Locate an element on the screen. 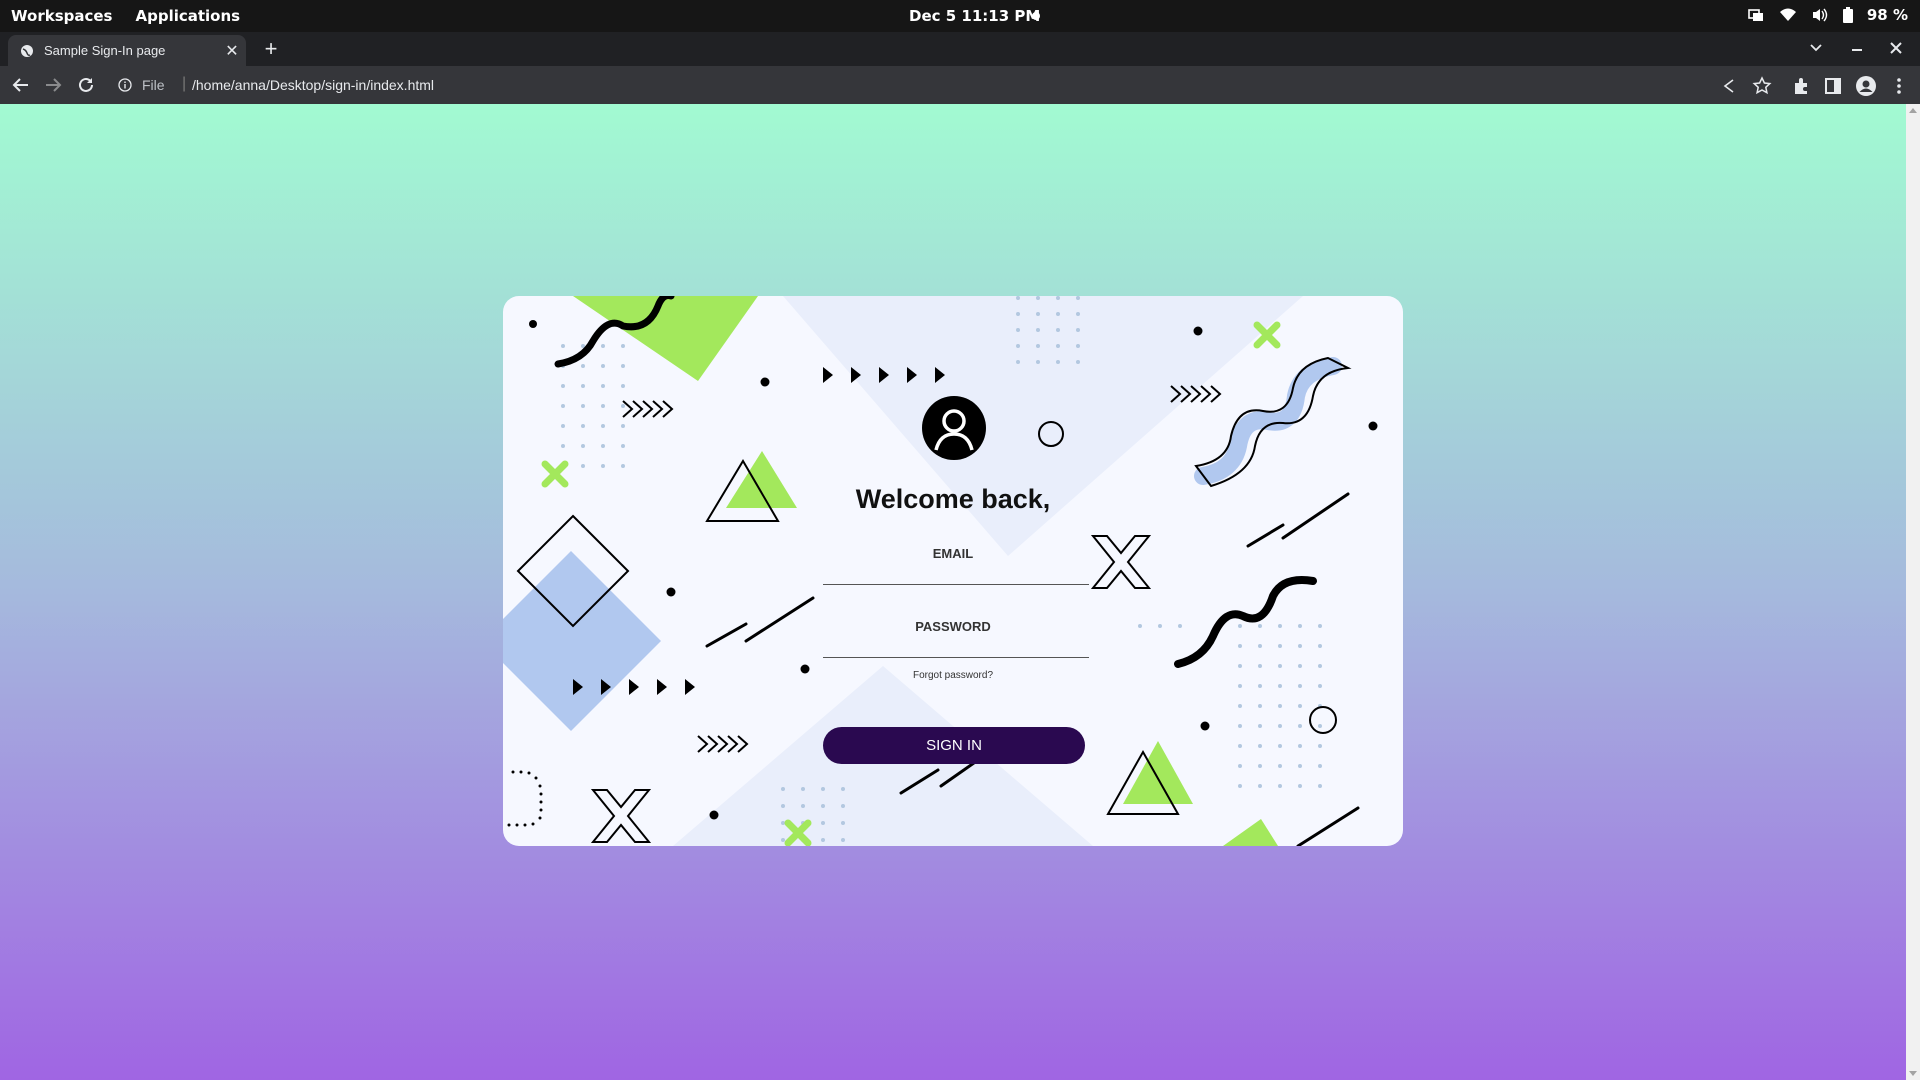  menu-kebab-icon is located at coordinates (1899, 86).